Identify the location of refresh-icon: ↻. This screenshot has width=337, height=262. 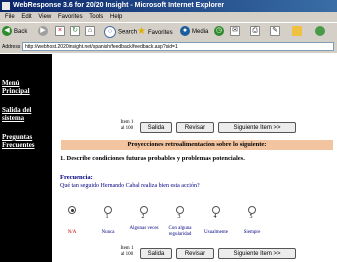
(75, 31).